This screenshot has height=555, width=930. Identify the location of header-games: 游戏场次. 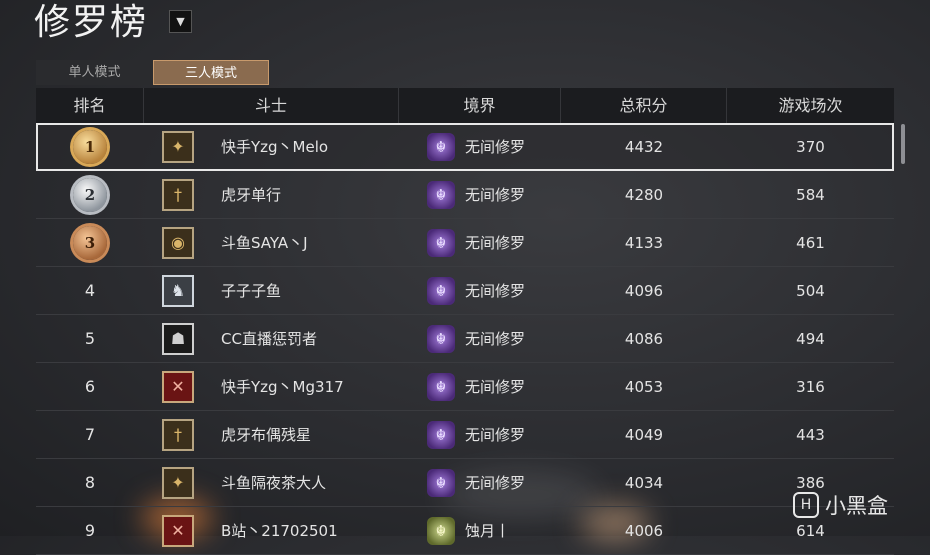
(810, 105).